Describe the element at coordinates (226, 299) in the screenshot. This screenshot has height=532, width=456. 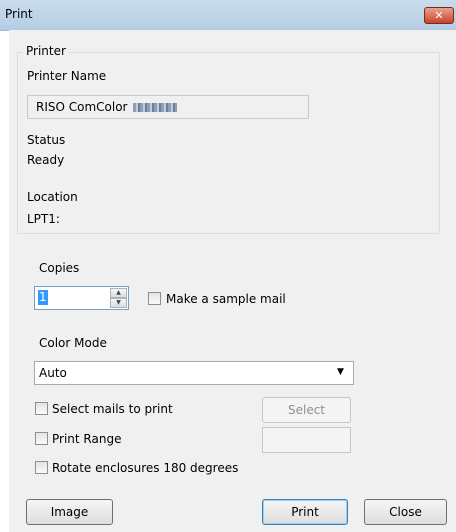
I see `sample-mail-label: Make a sample mail` at that location.